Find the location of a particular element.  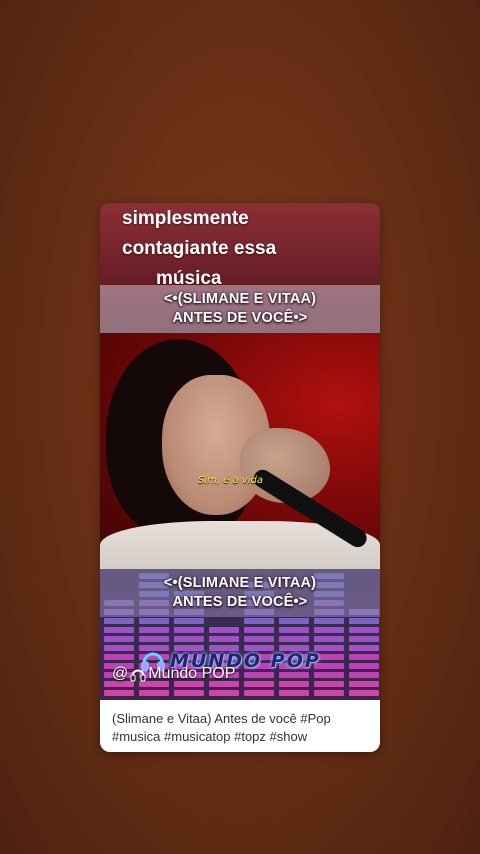

song-title-top: <•(SLIMANE E VITAA) ANTES DE VOCÊ•> is located at coordinates (240, 309).